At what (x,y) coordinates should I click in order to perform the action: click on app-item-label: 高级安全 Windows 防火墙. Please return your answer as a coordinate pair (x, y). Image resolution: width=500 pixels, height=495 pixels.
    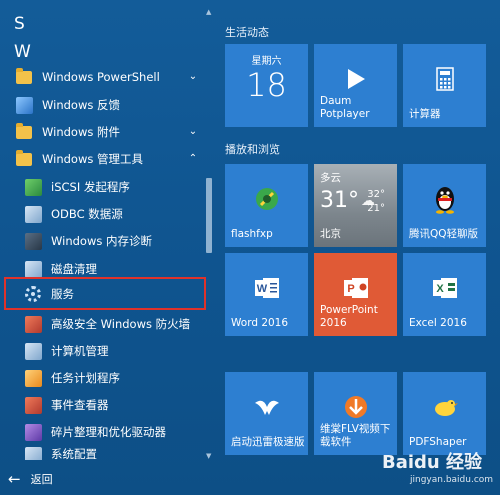
    Looking at the image, I should click on (121, 324).